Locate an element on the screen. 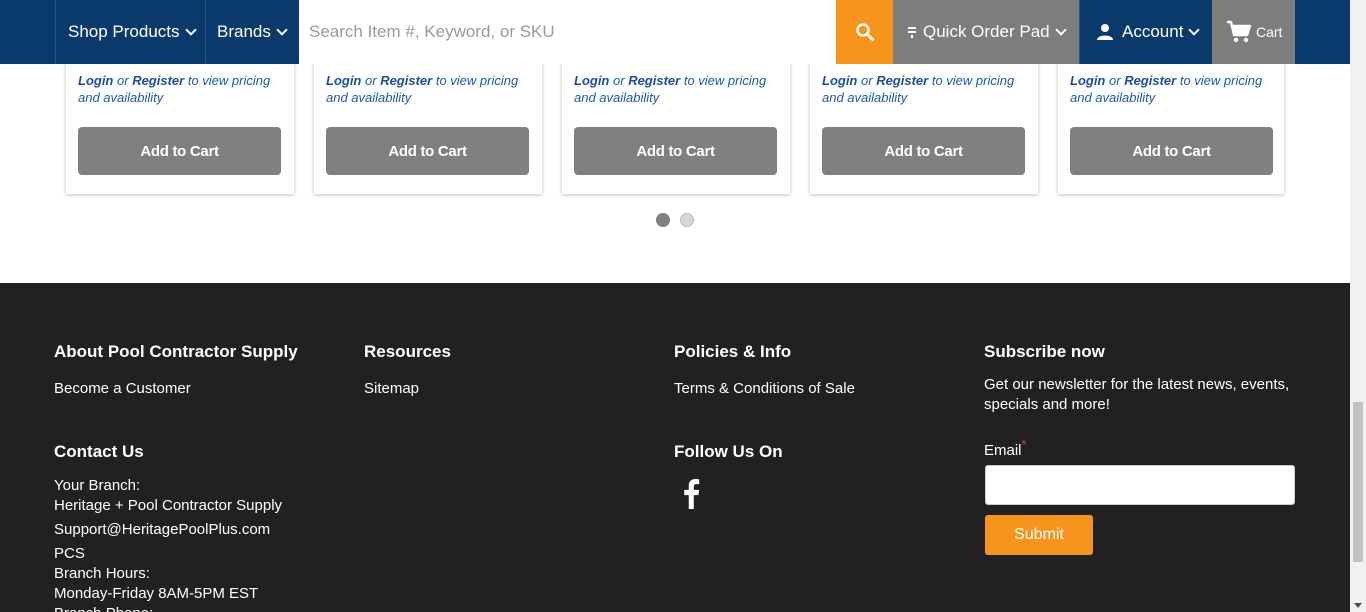 Image resolution: width=1366 pixels, height=612 pixels. account-menu: Account is located at coordinates (1145, 32).